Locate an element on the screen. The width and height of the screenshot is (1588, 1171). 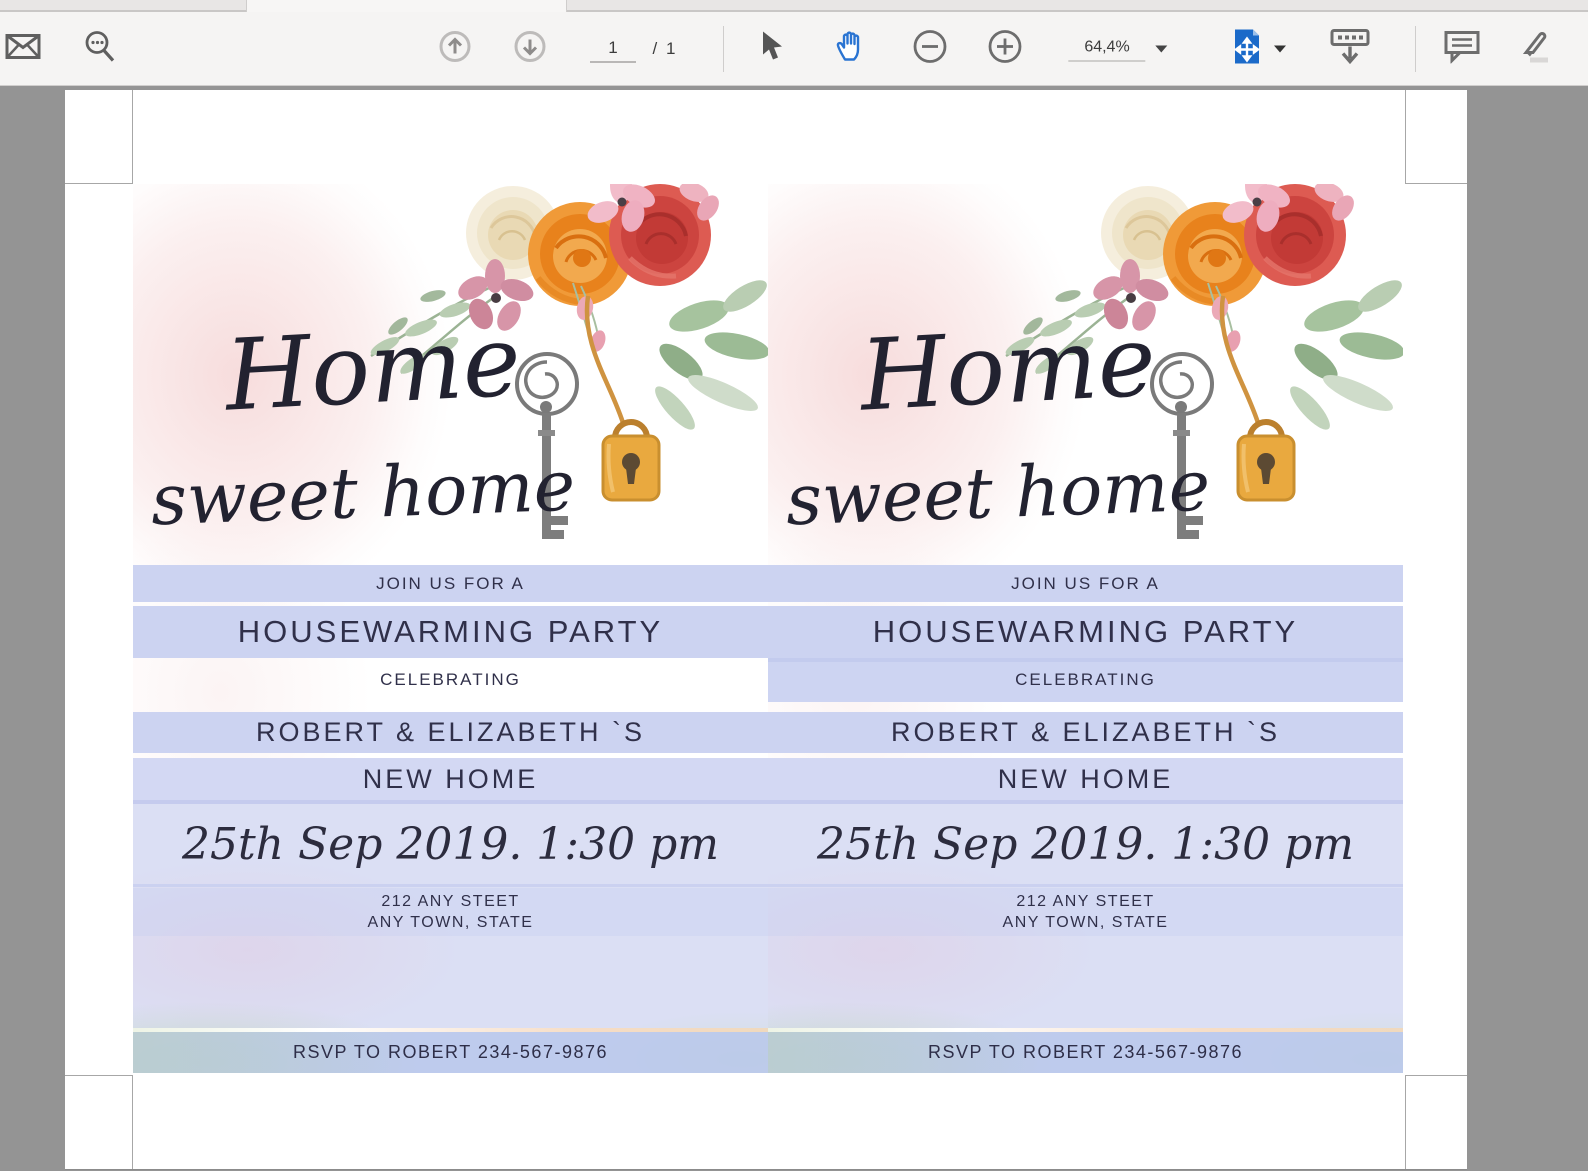
previous-page-button is located at coordinates (455, 48).